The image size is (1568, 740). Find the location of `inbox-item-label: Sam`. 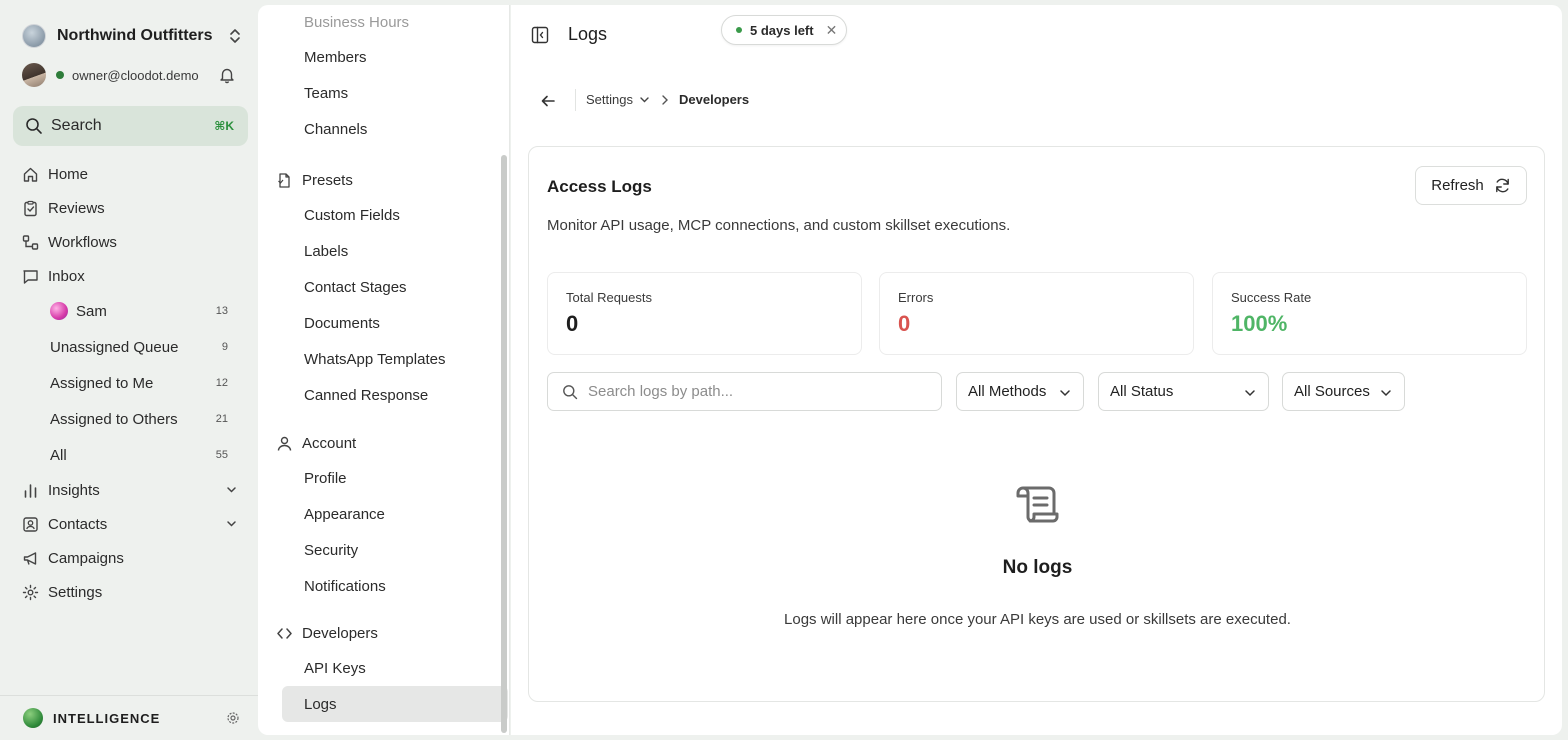

inbox-item-label: Sam is located at coordinates (91, 311).